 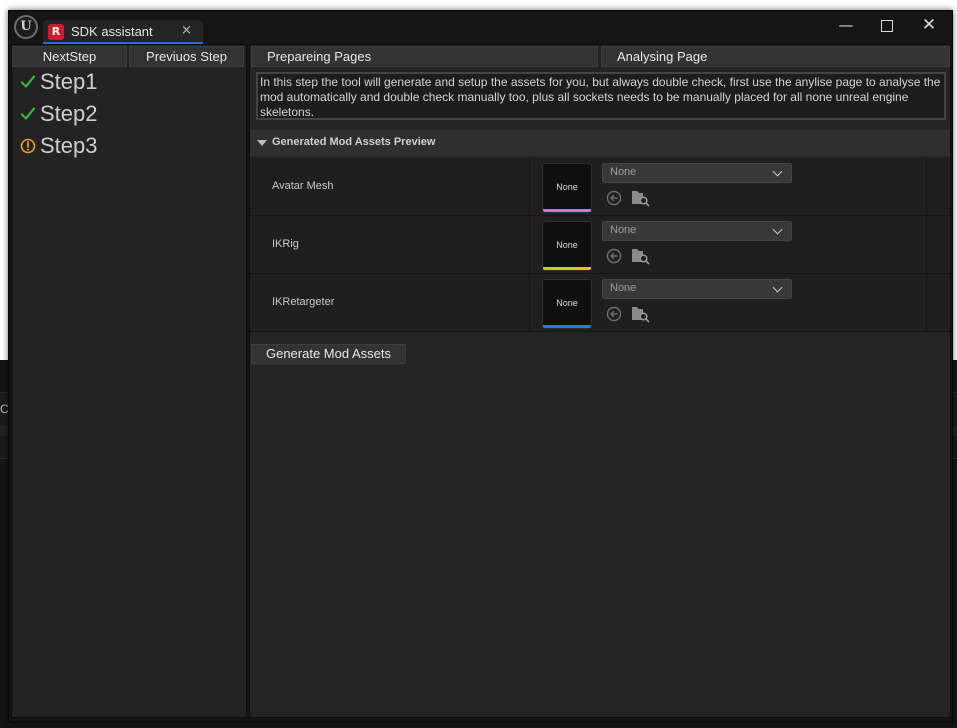 I want to click on previous-step-button: Previuos Step, so click(x=186, y=56).